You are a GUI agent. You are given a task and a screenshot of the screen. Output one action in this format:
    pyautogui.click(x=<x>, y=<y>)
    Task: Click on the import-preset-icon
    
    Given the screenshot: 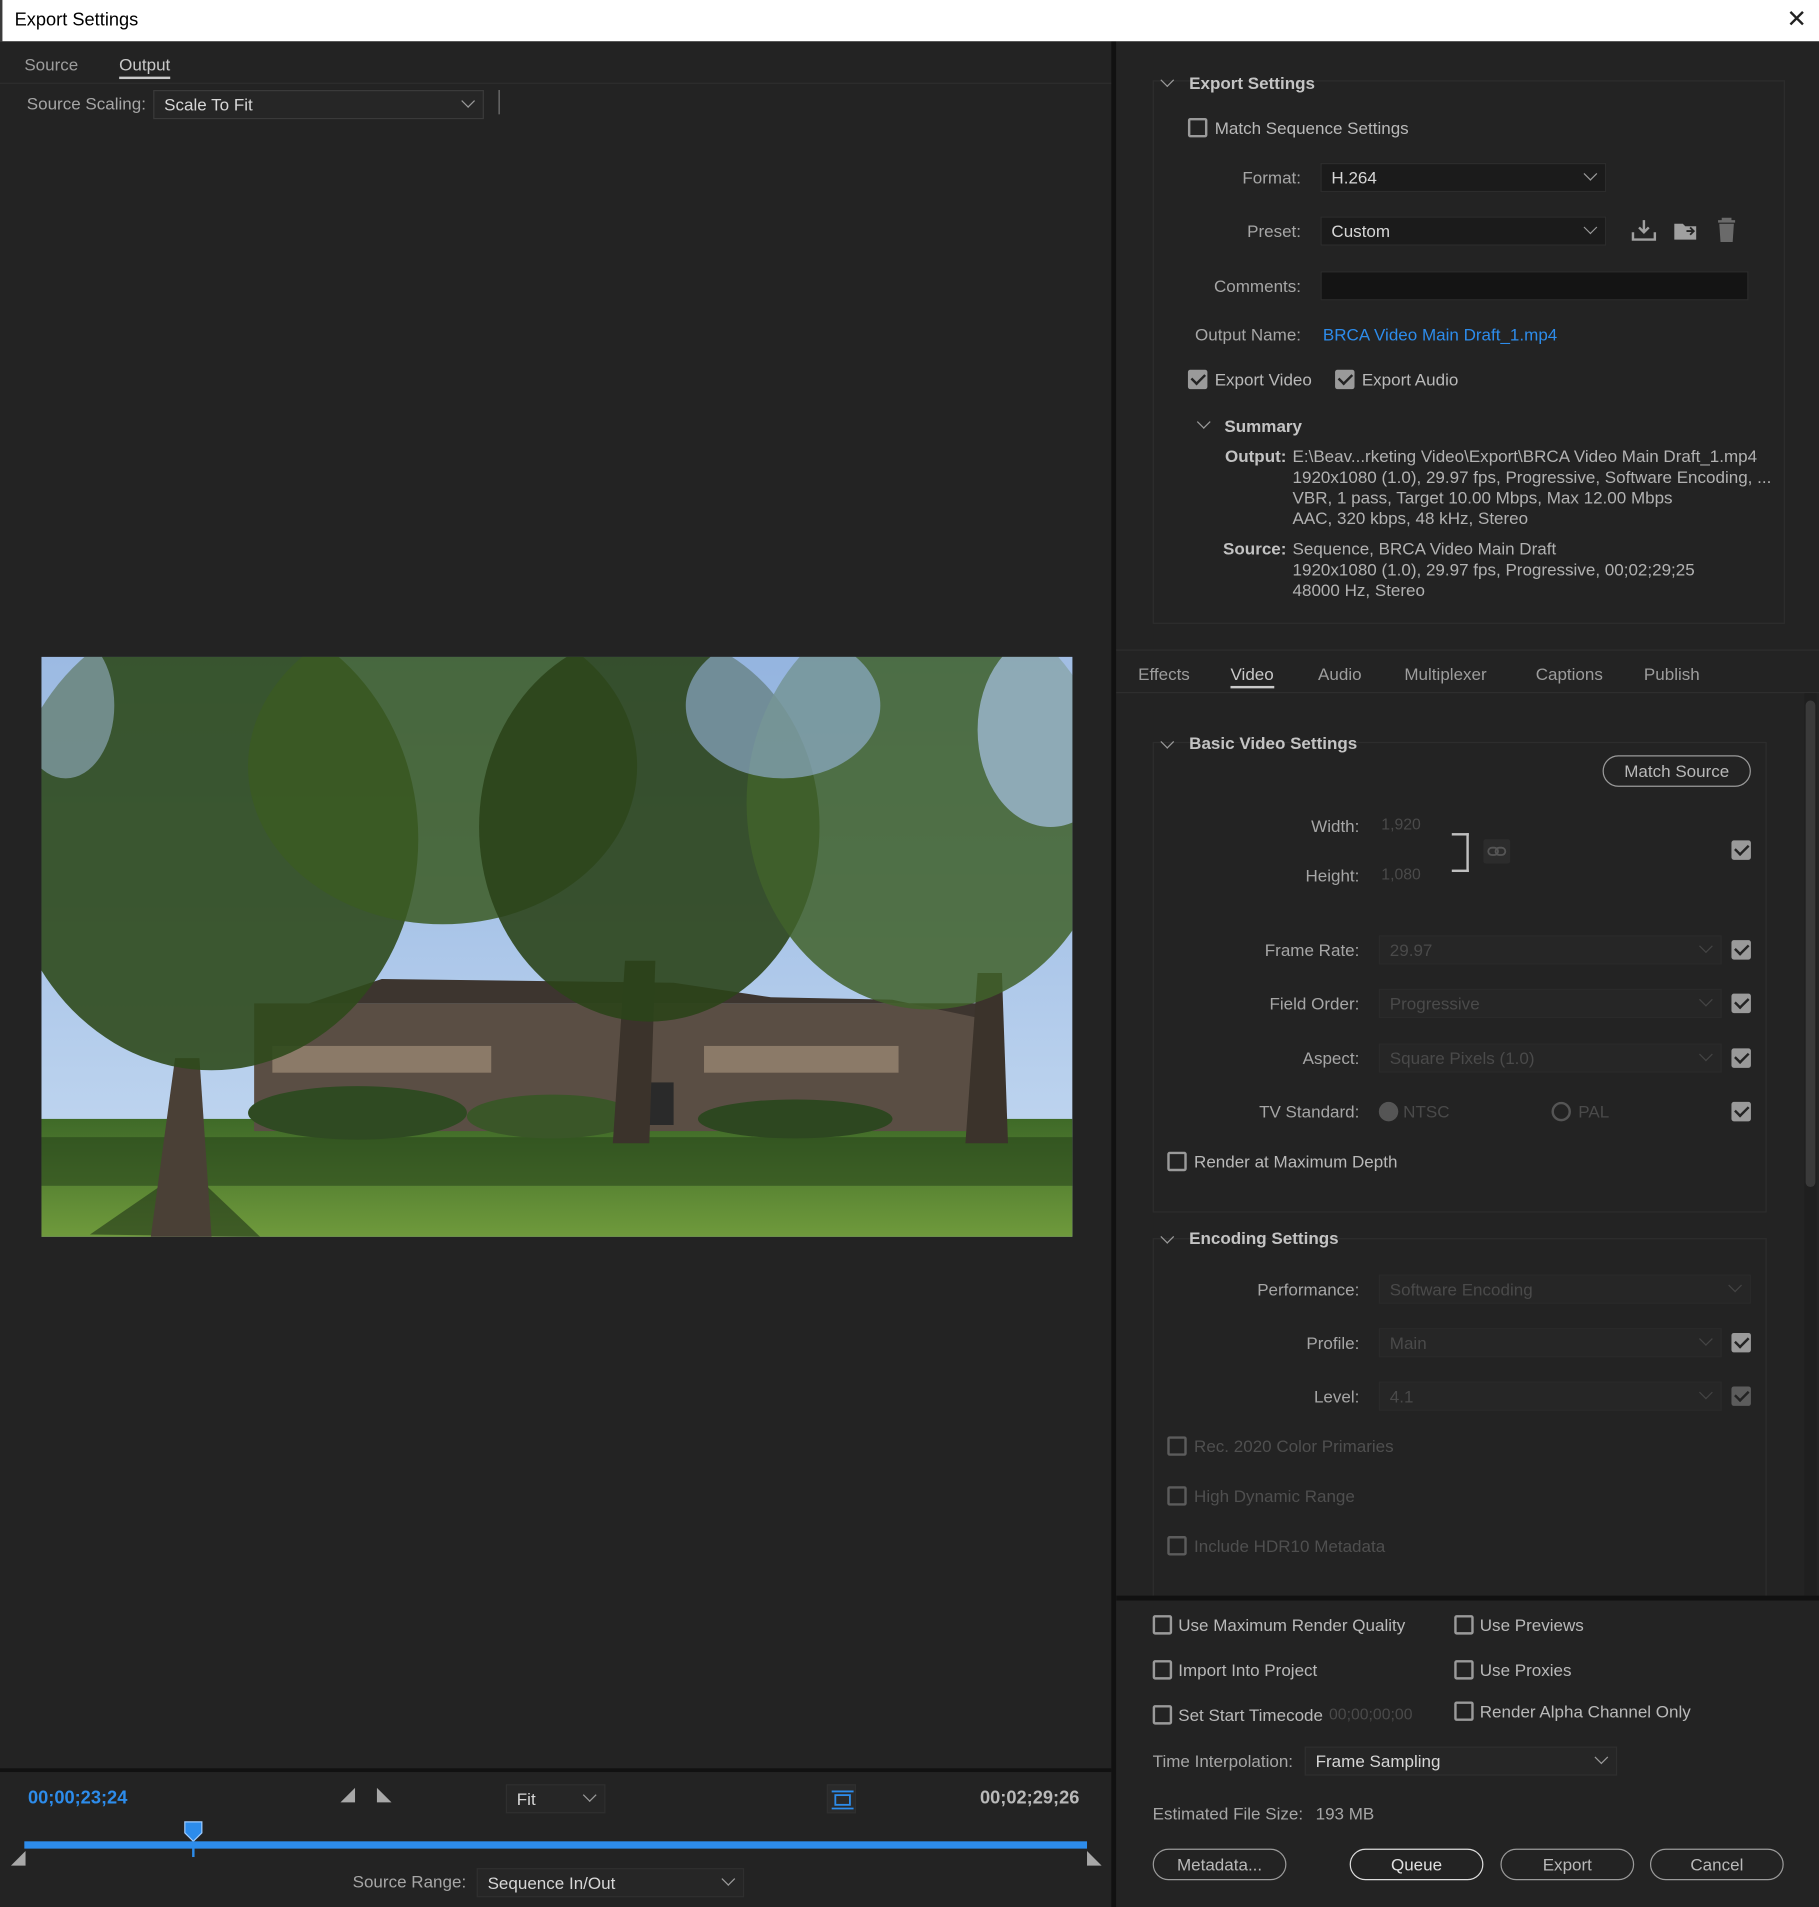 What is the action you would take?
    pyautogui.click(x=1685, y=233)
    